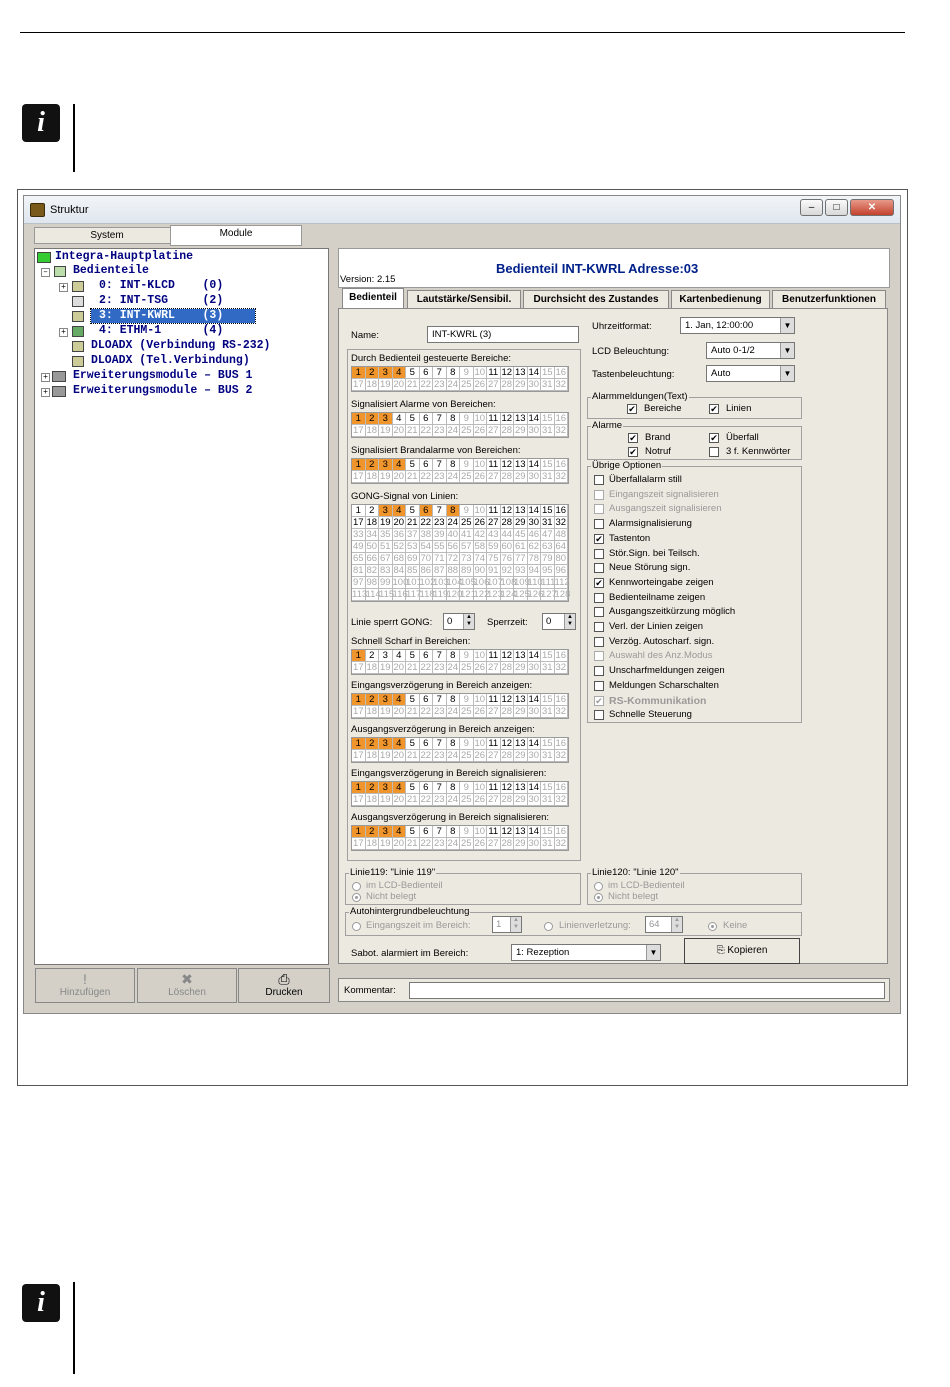 The height and width of the screenshot is (1387, 950). What do you see at coordinates (480, 431) in the screenshot?
I see `area-cell-26: 26` at bounding box center [480, 431].